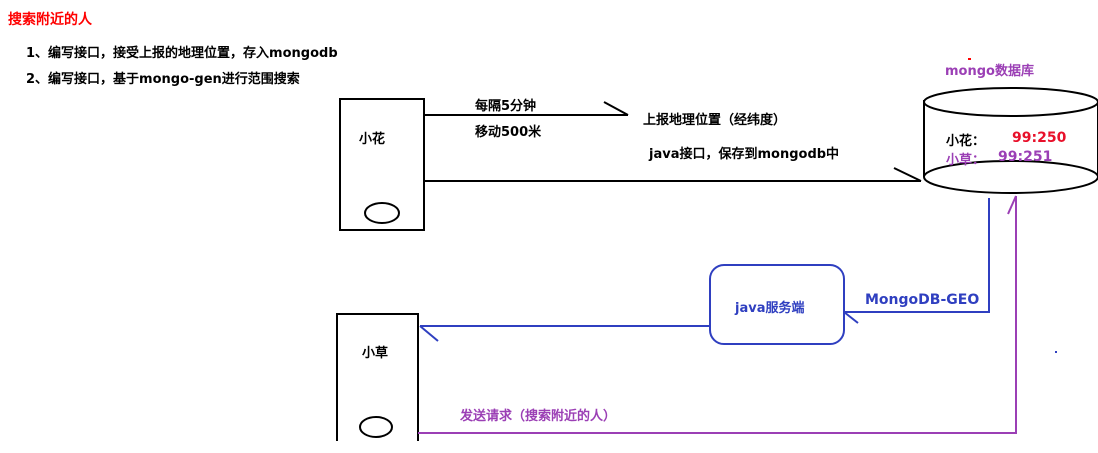 The image size is (1098, 453). What do you see at coordinates (966, 141) in the screenshot?
I see `db-row-1-name: 小花：` at bounding box center [966, 141].